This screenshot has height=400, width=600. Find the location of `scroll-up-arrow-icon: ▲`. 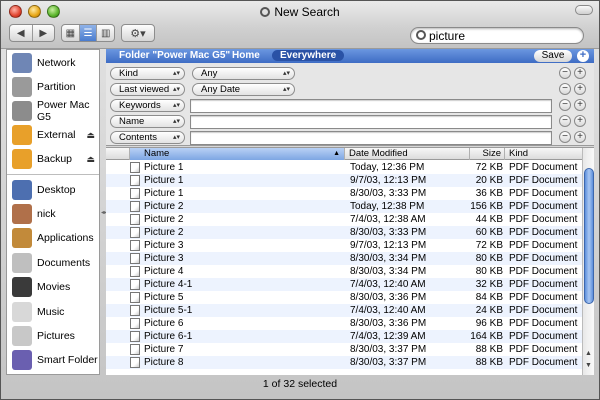

scroll-up-arrow-icon: ▲ is located at coordinates (588, 353).